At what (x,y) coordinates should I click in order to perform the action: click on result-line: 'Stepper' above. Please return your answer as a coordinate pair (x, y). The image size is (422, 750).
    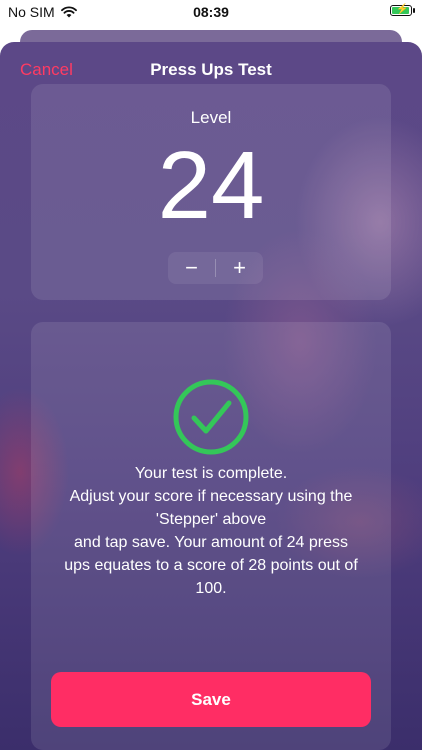
    Looking at the image, I should click on (211, 519).